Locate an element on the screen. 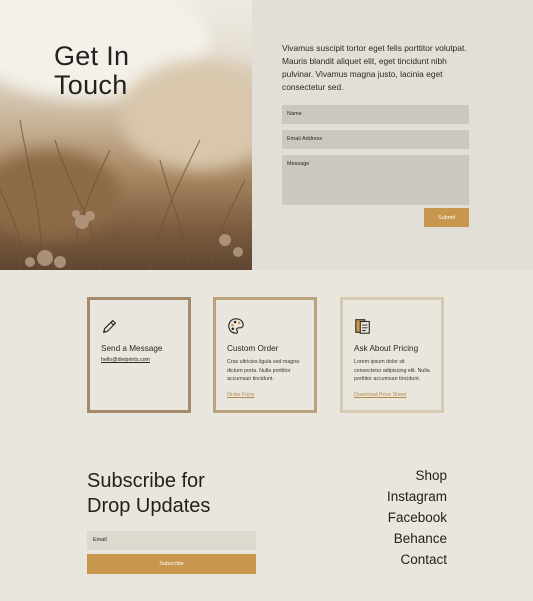  footer-link-facebook: Facebook is located at coordinates (417, 517).